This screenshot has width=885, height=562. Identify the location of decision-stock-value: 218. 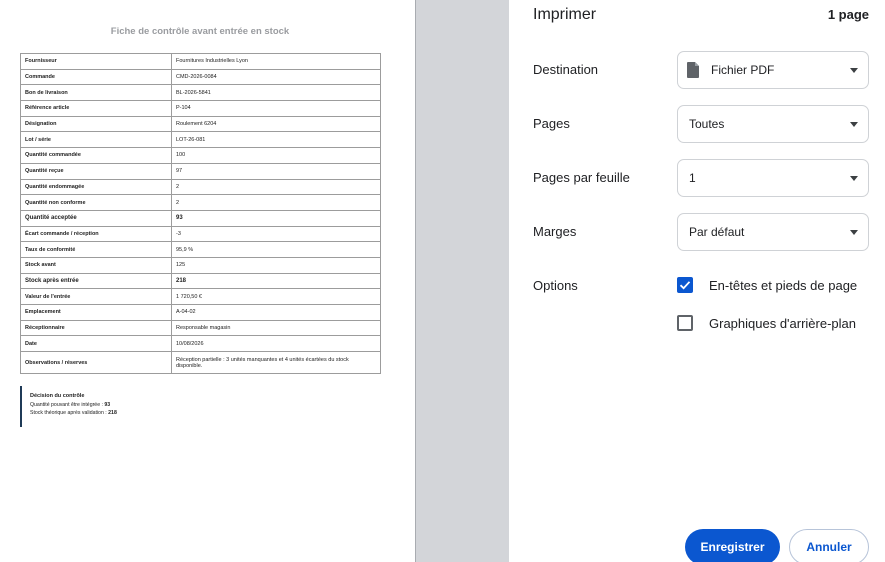
(112, 413).